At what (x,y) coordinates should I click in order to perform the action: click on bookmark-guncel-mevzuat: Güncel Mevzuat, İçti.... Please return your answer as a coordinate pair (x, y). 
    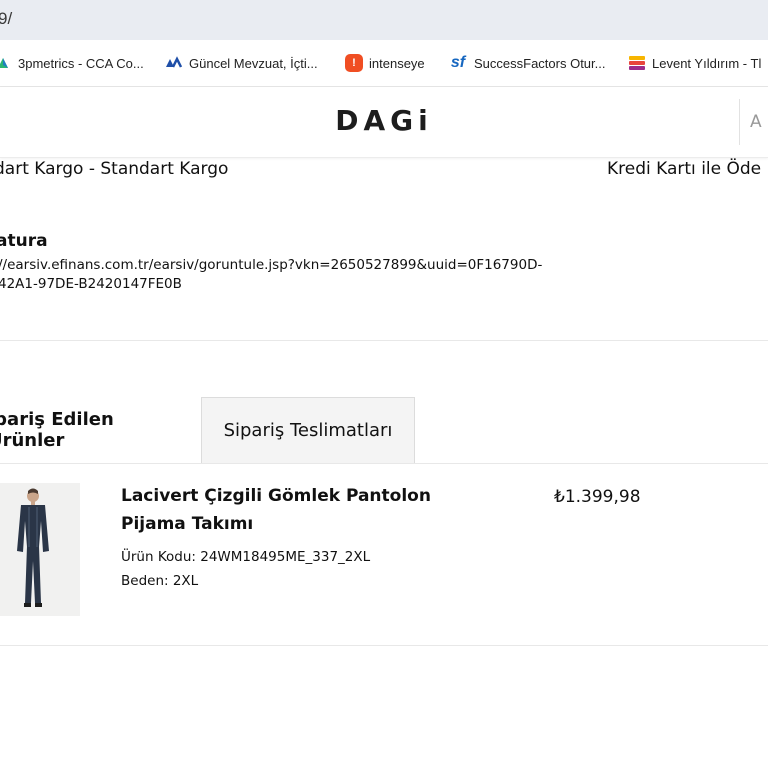
    Looking at the image, I should click on (241, 63).